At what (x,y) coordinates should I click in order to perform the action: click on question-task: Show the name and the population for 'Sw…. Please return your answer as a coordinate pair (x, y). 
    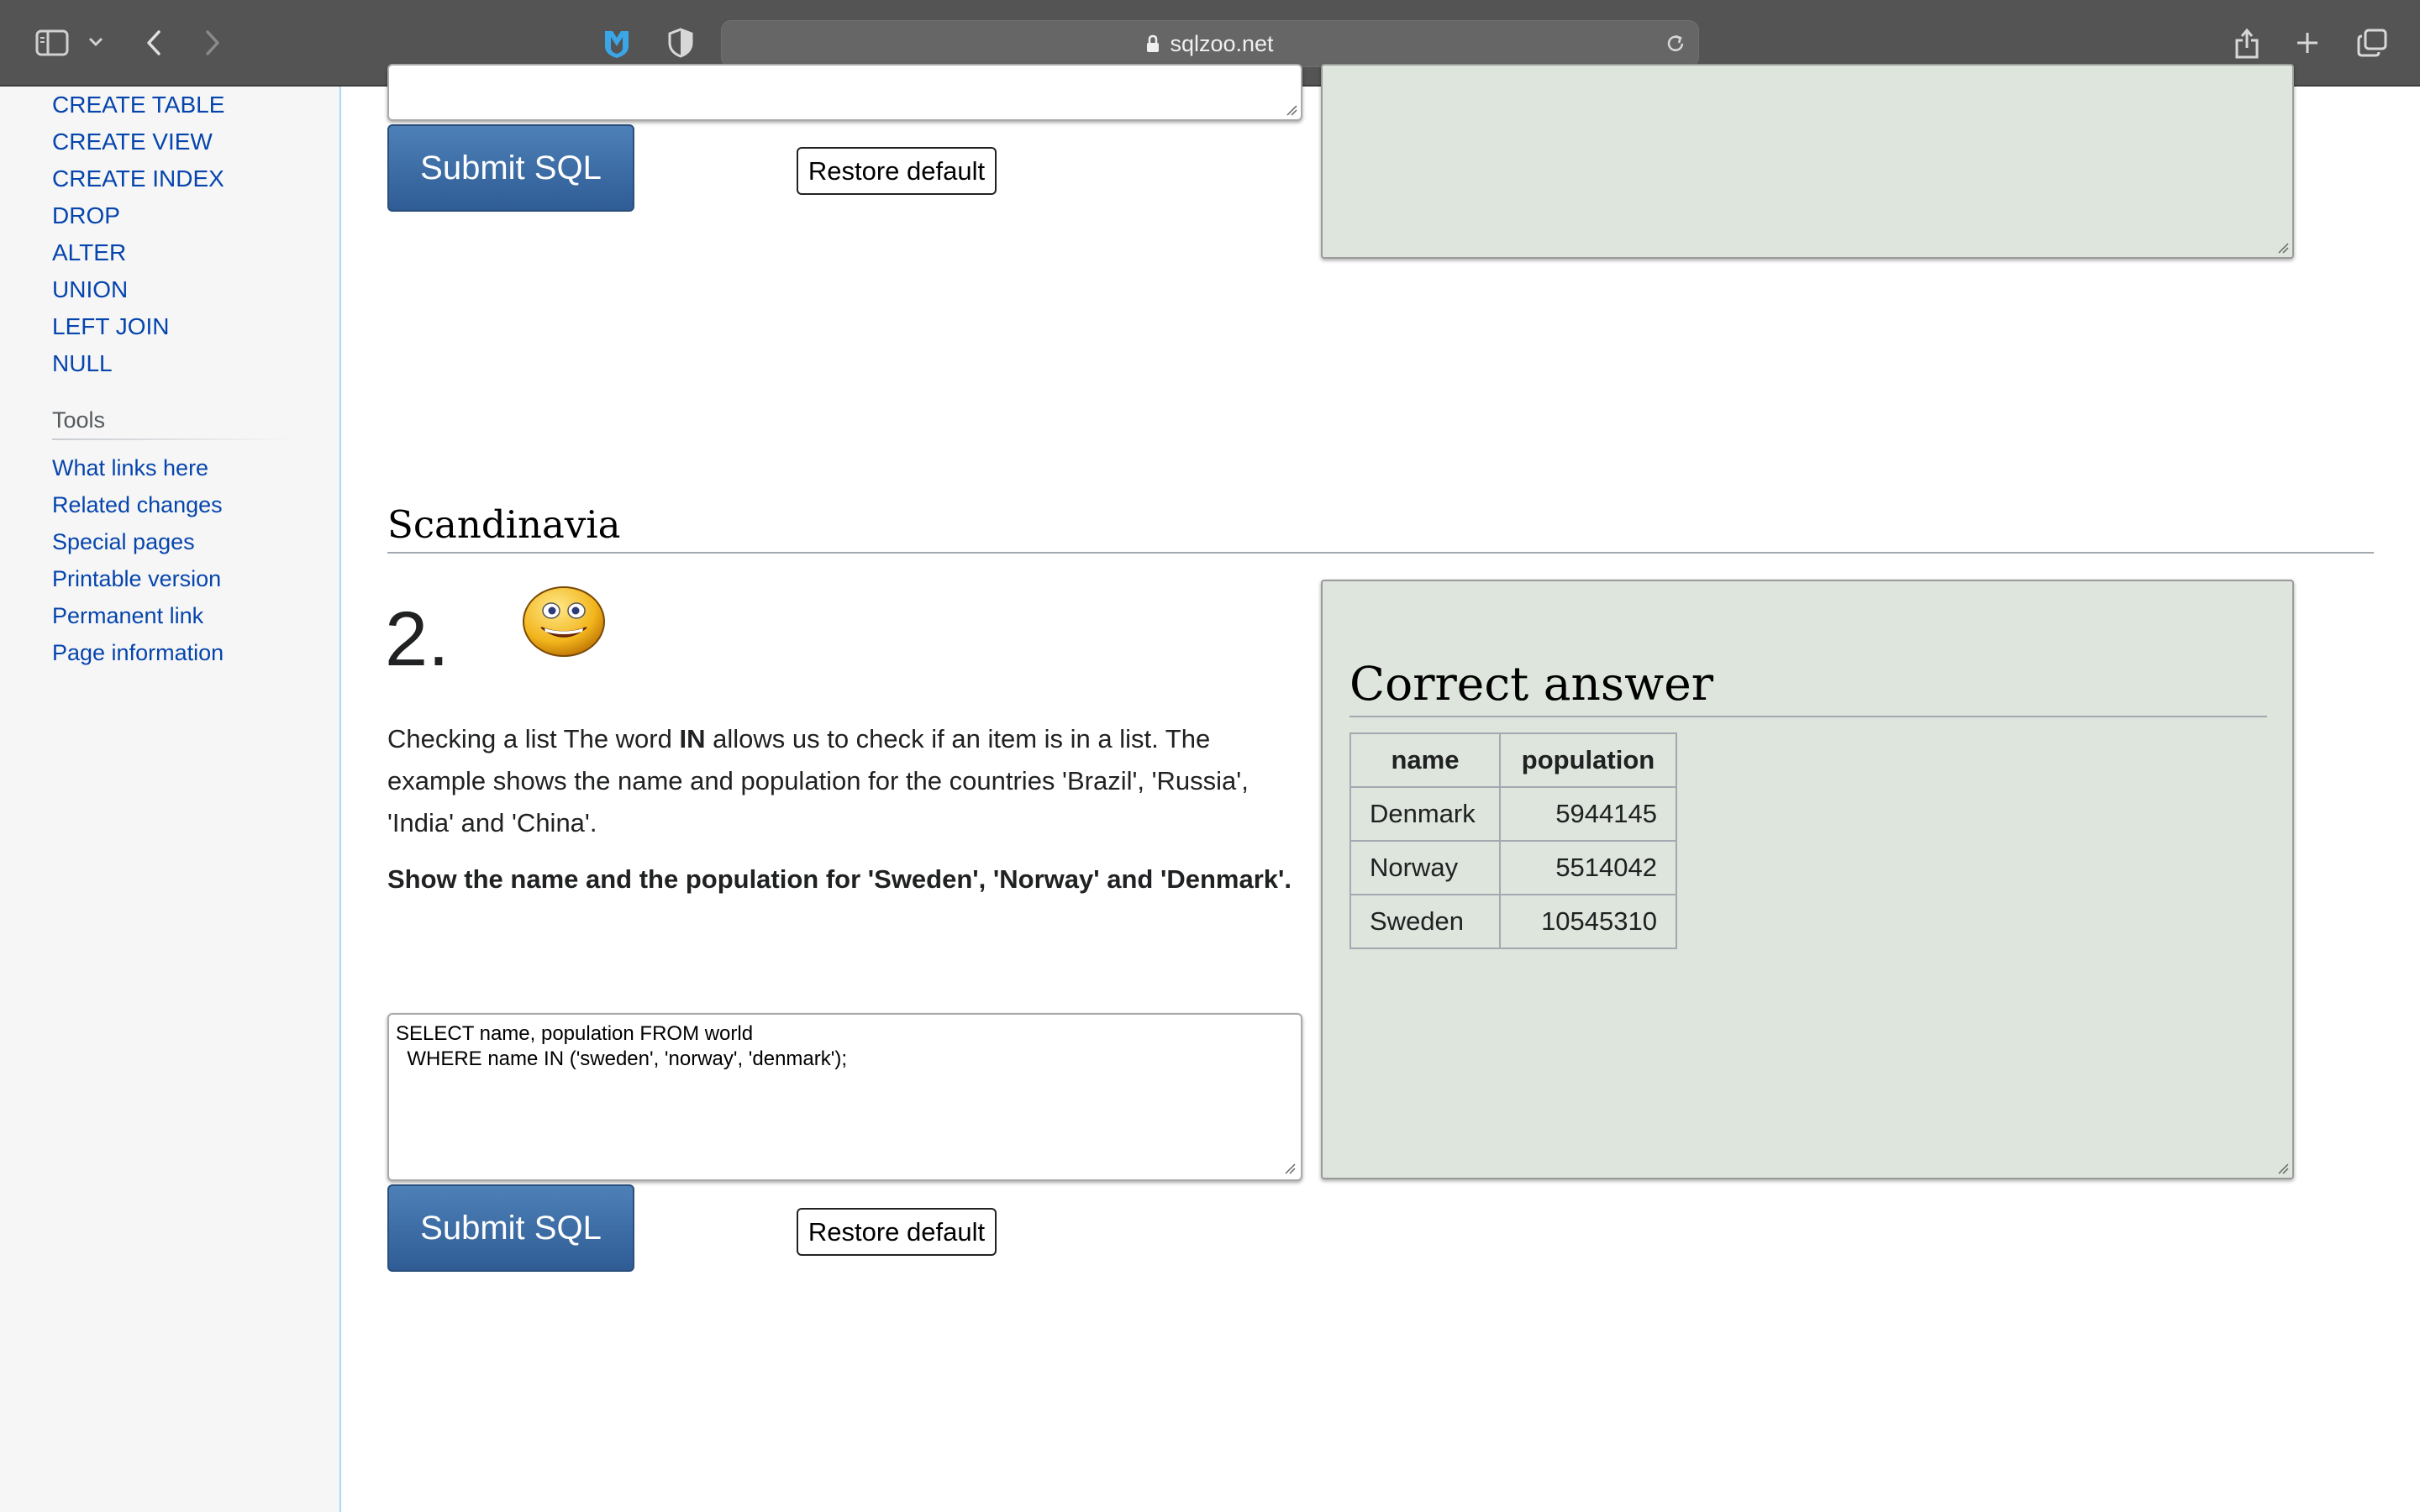
    Looking at the image, I should click on (840, 879).